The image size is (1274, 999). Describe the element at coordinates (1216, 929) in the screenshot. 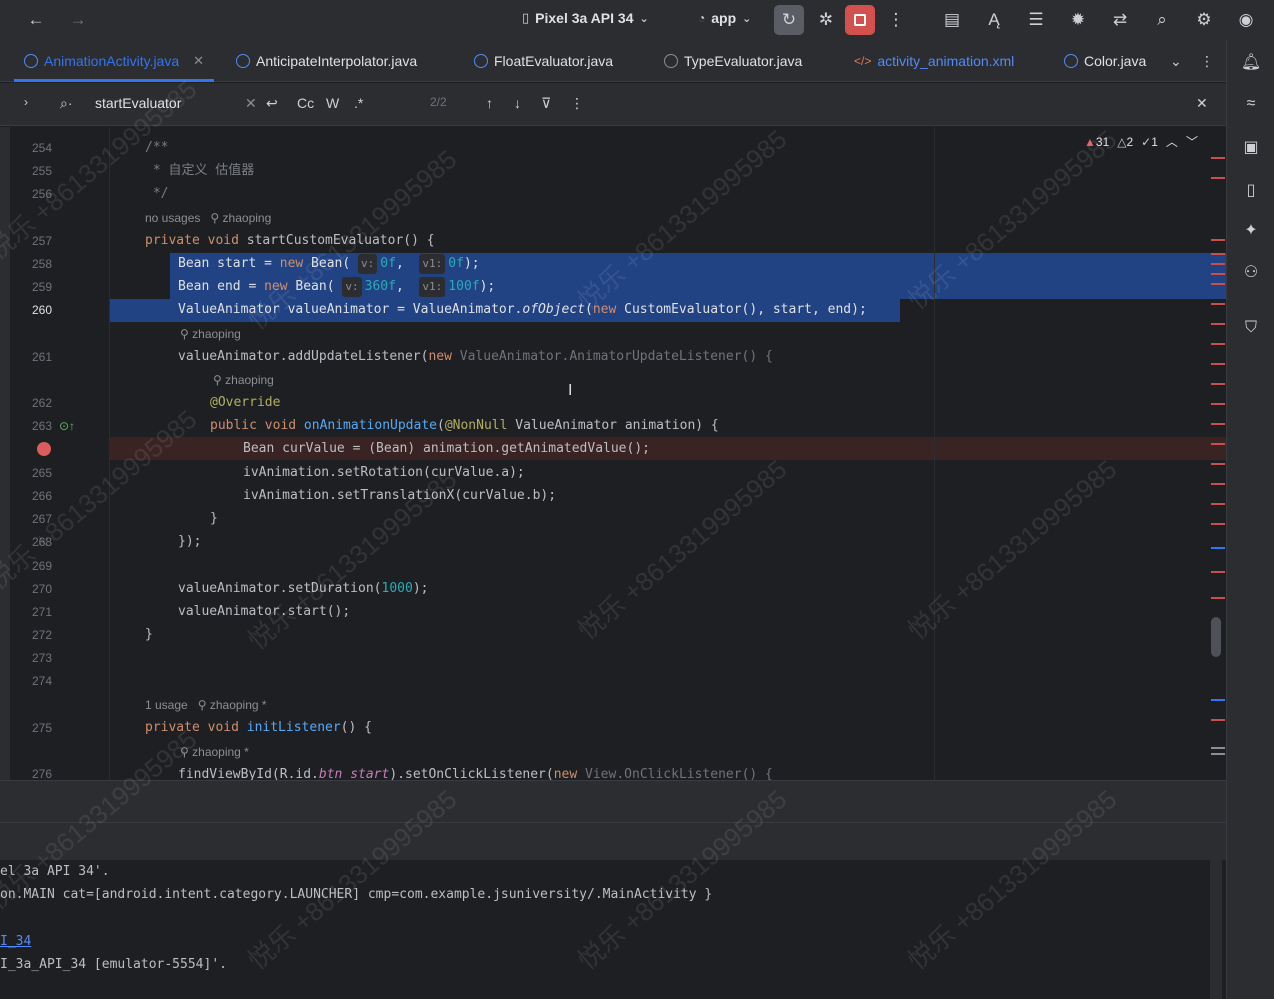

I see `console-scrollbar` at that location.